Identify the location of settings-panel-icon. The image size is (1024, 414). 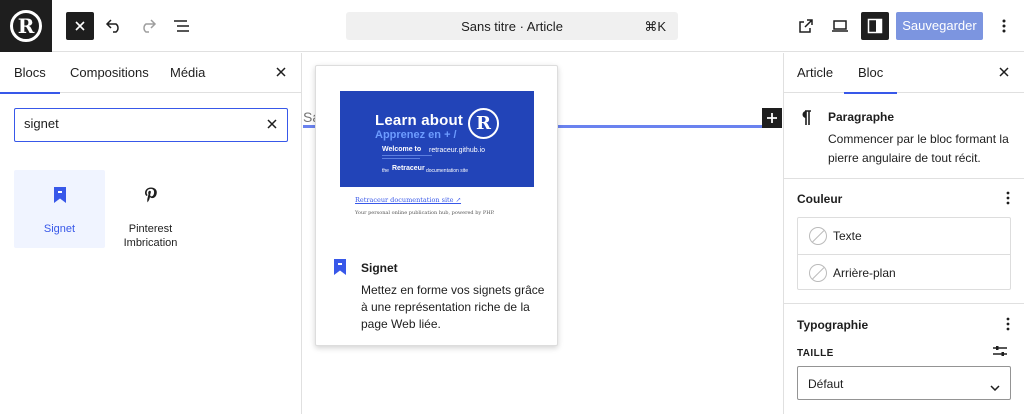
(875, 26).